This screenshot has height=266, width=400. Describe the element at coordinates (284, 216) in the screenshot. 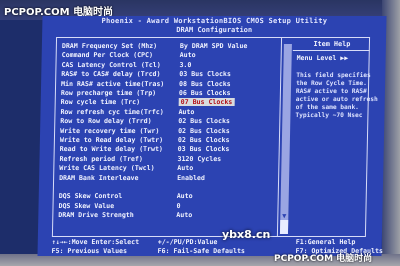

I see `scroll-down-arrow-icon: ▼` at that location.